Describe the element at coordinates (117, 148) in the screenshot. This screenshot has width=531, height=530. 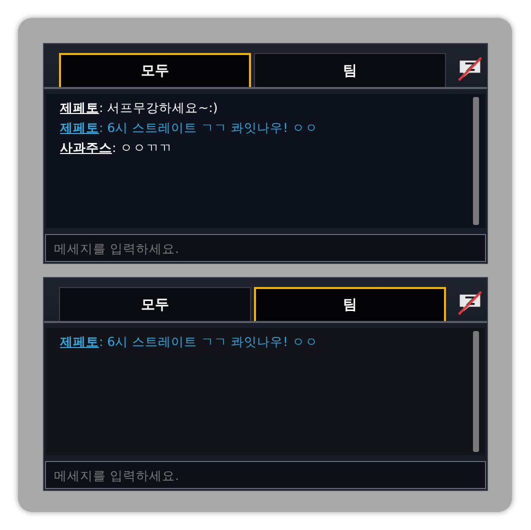
I see `chat-message: 사과주스: ㅇㅇㄲㄲ` at that location.